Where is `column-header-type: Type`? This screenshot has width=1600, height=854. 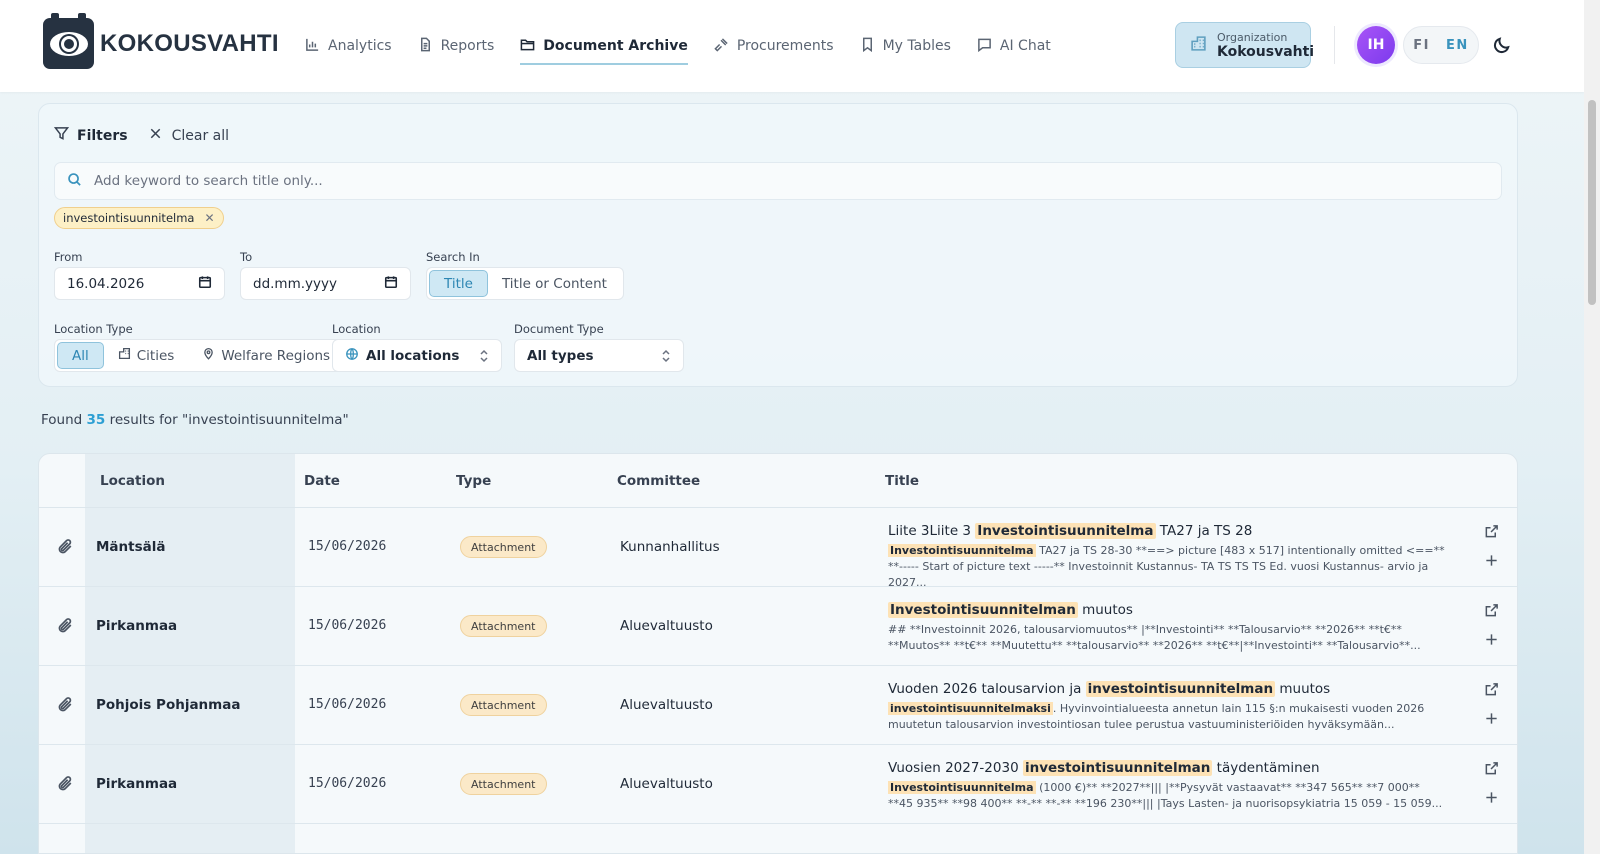
column-header-type: Type is located at coordinates (473, 481).